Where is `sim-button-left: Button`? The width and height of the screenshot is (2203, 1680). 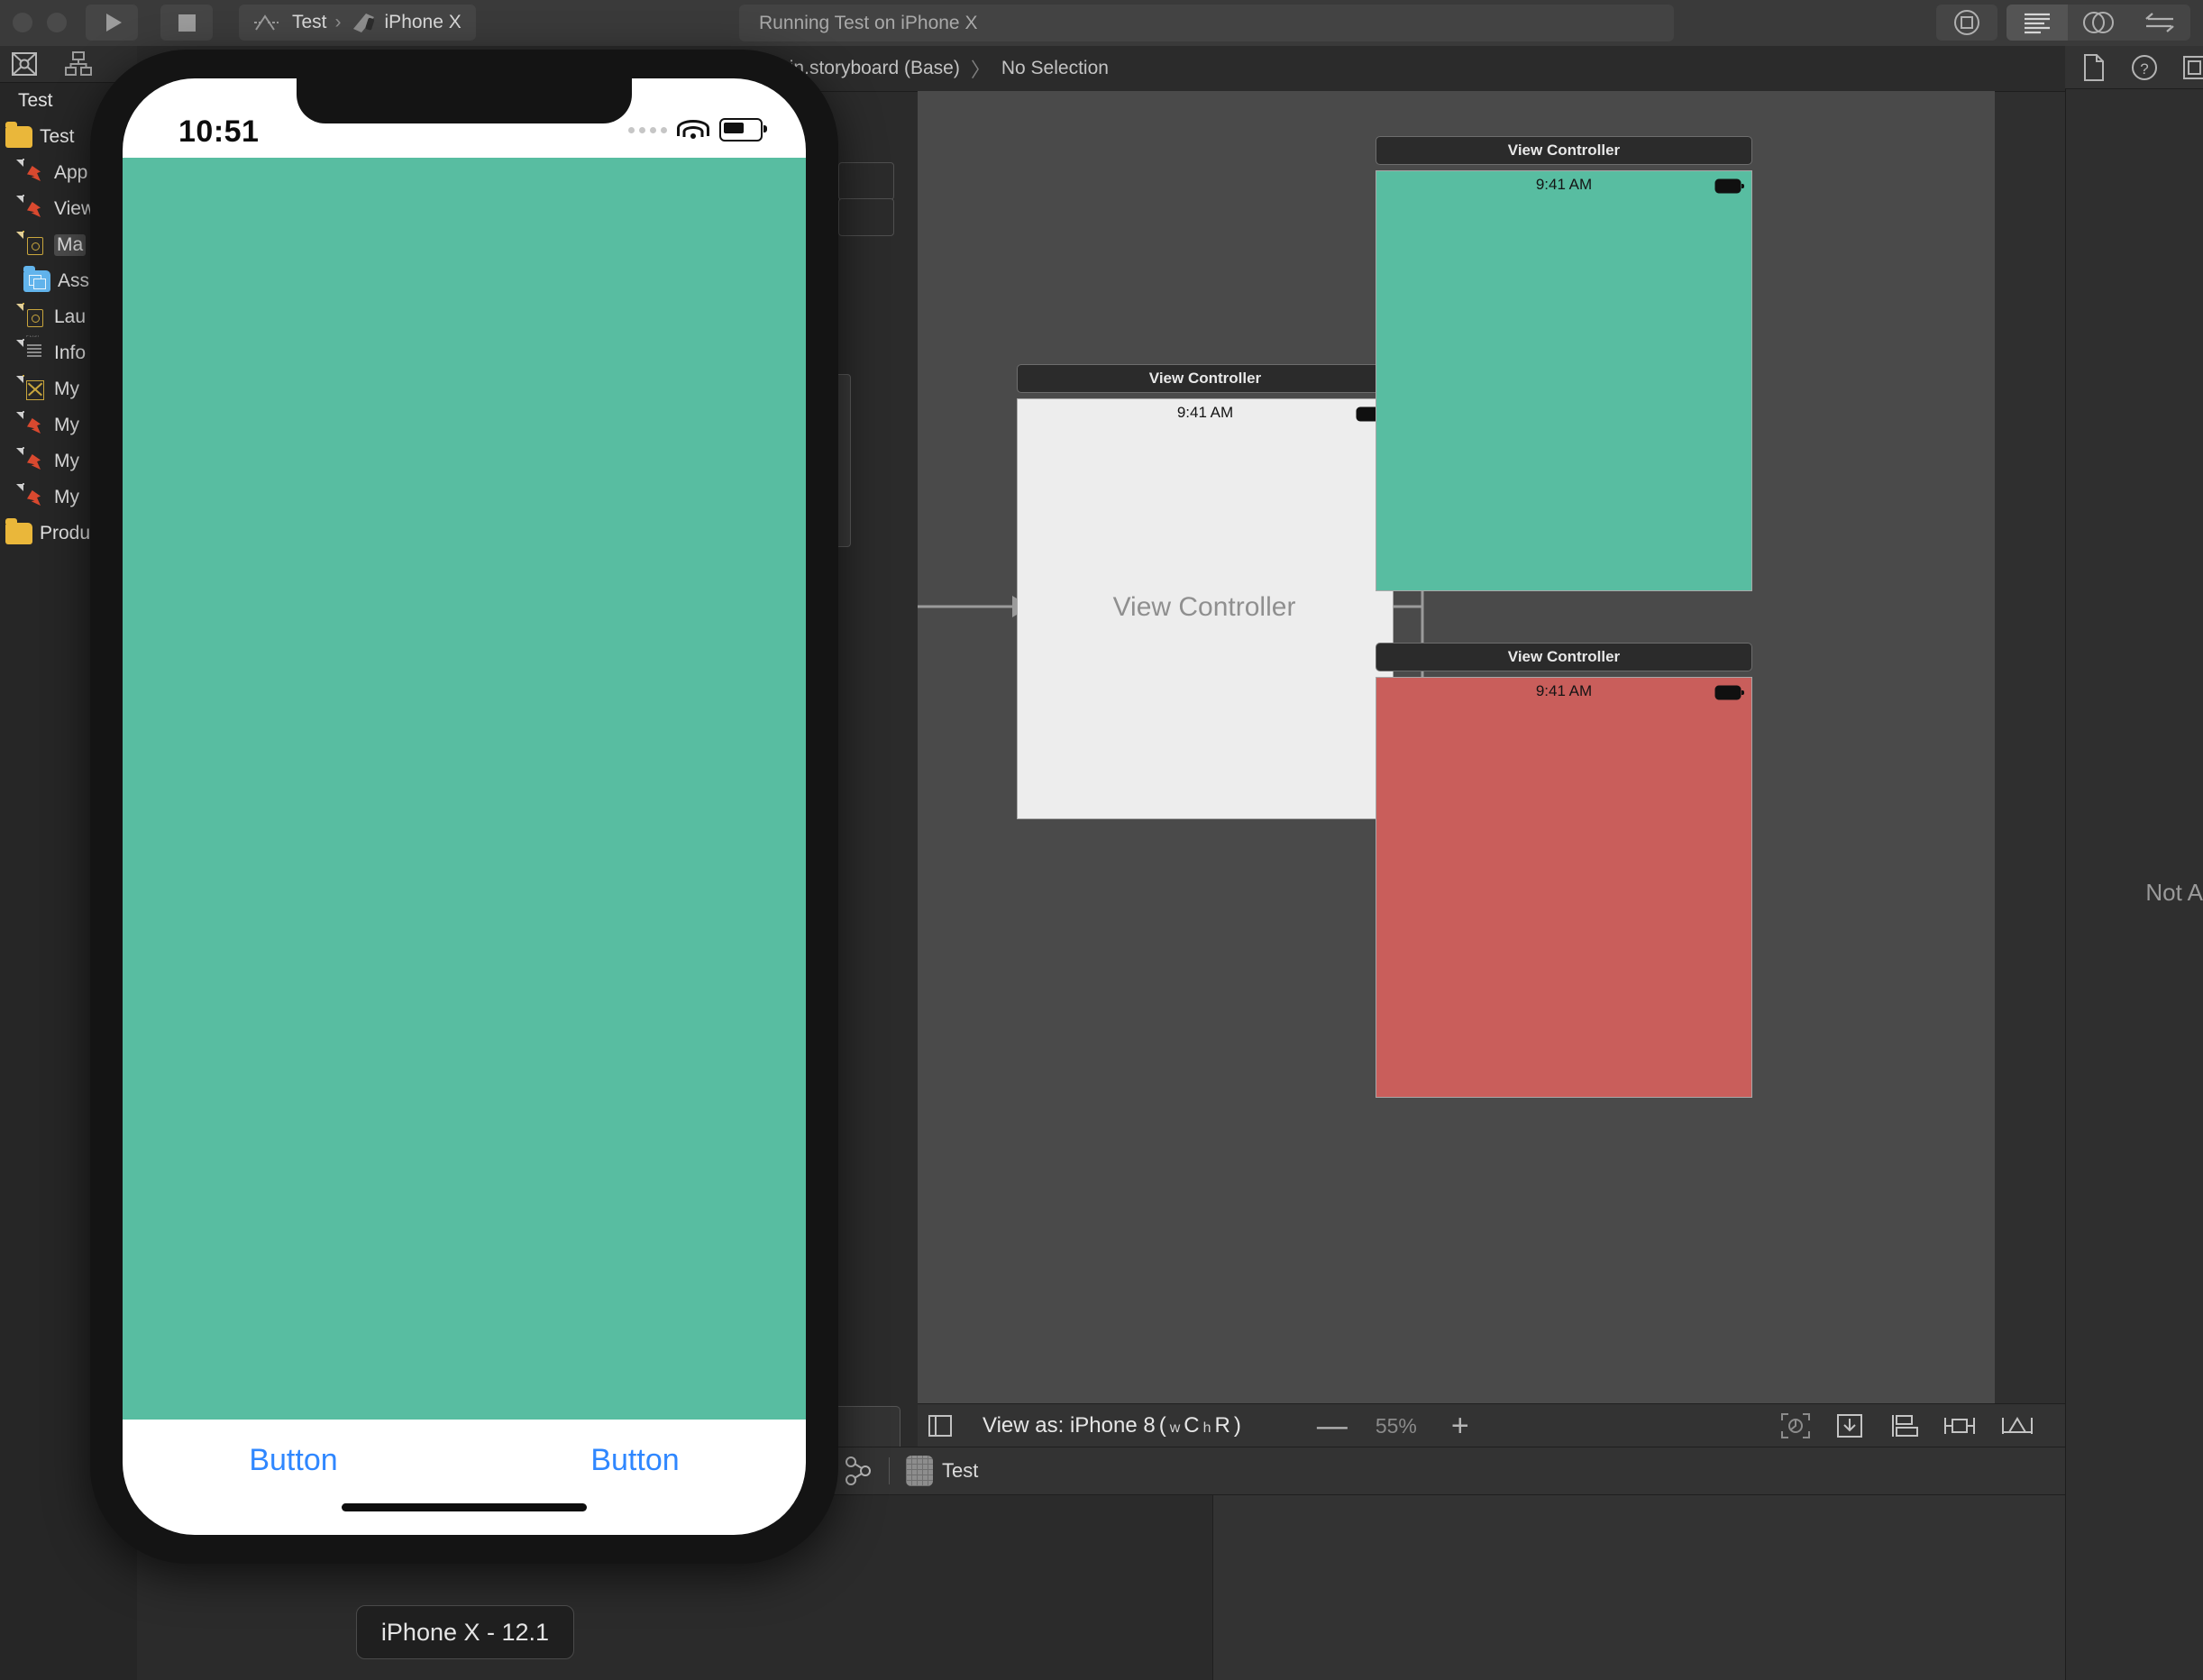 sim-button-left: Button is located at coordinates (294, 1461).